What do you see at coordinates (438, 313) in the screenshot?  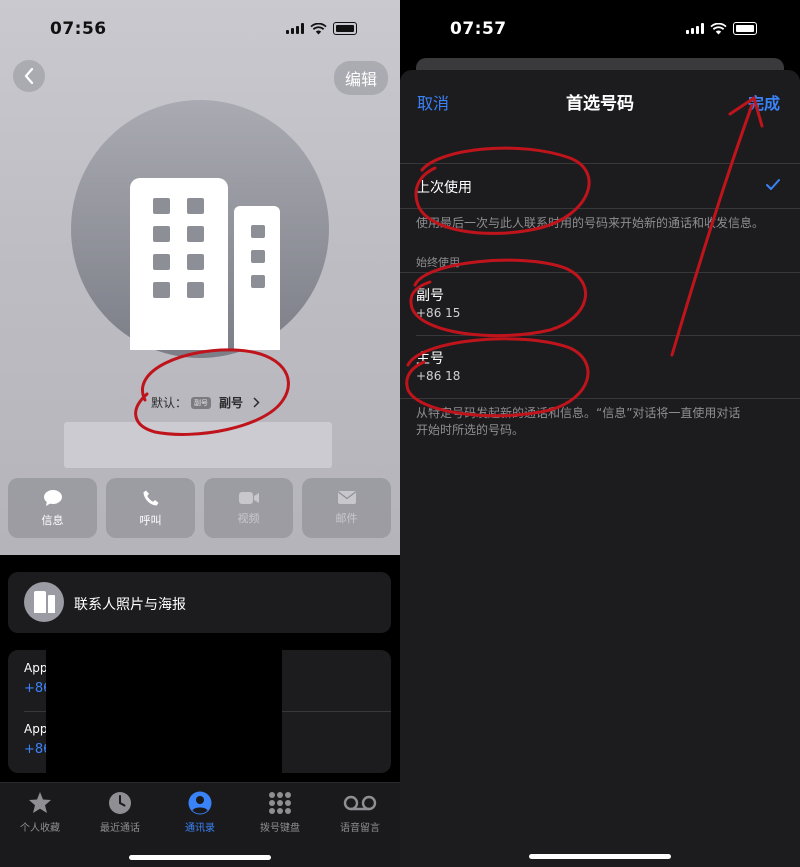 I see `option-number: +86 15` at bounding box center [438, 313].